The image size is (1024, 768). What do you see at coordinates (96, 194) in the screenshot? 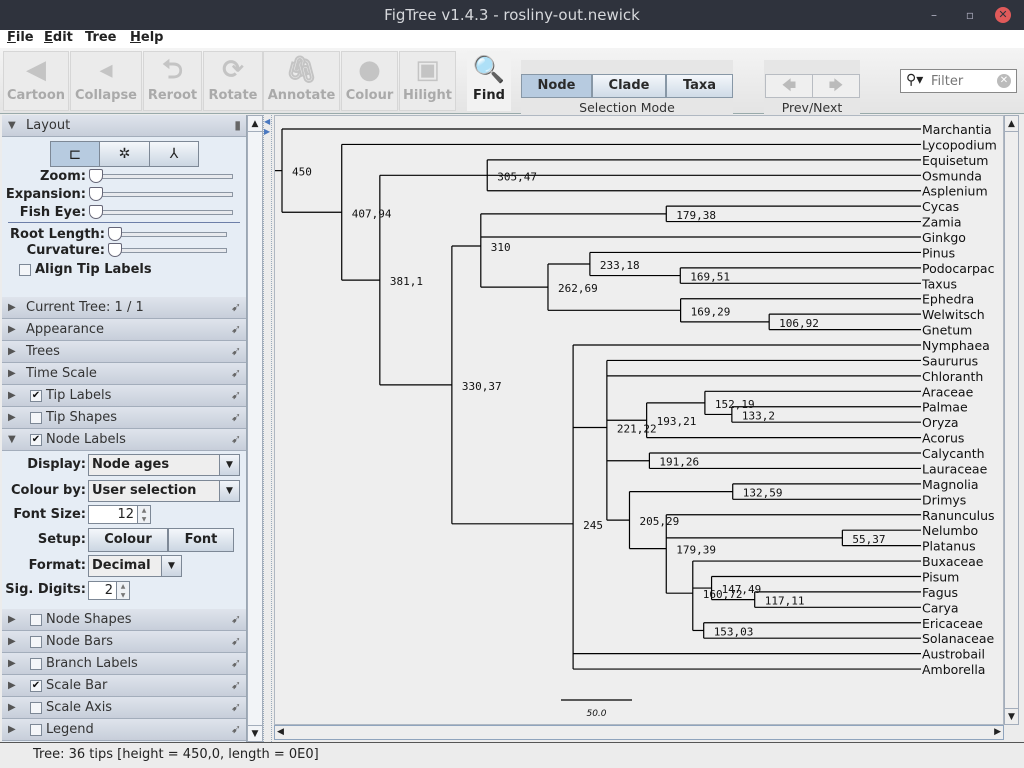
I see `expansion-slider-thumb` at bounding box center [96, 194].